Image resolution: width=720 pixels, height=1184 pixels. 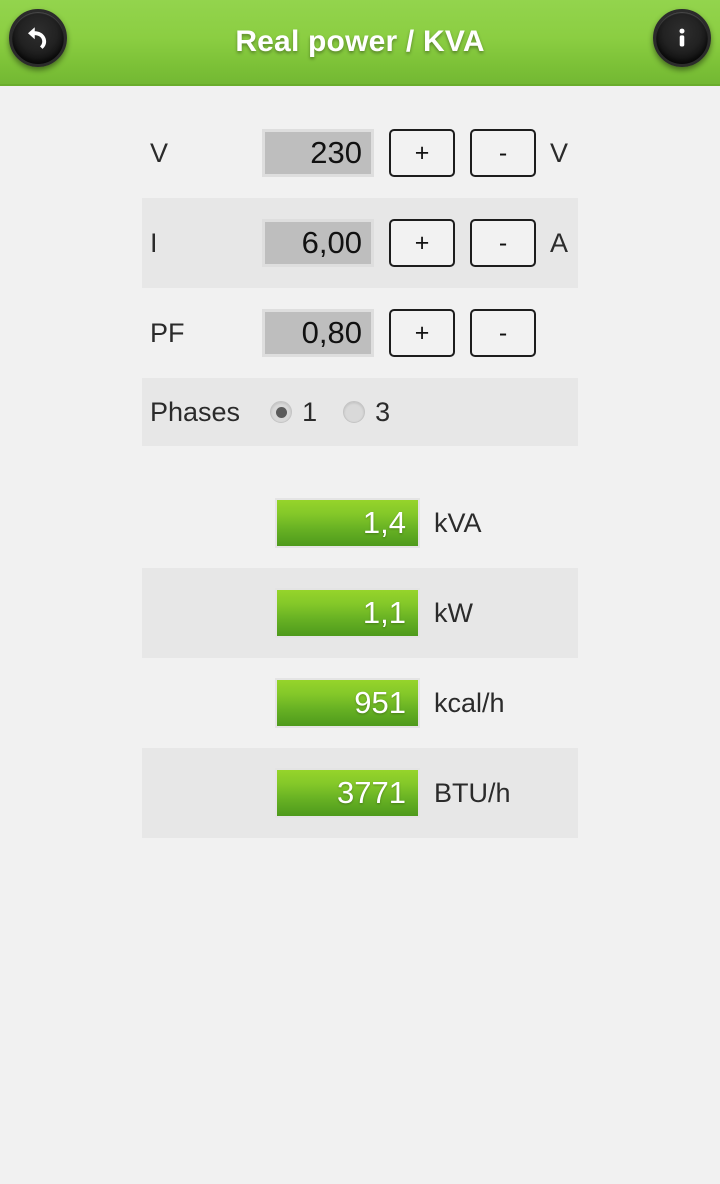 I want to click on current-label: I, so click(x=154, y=242).